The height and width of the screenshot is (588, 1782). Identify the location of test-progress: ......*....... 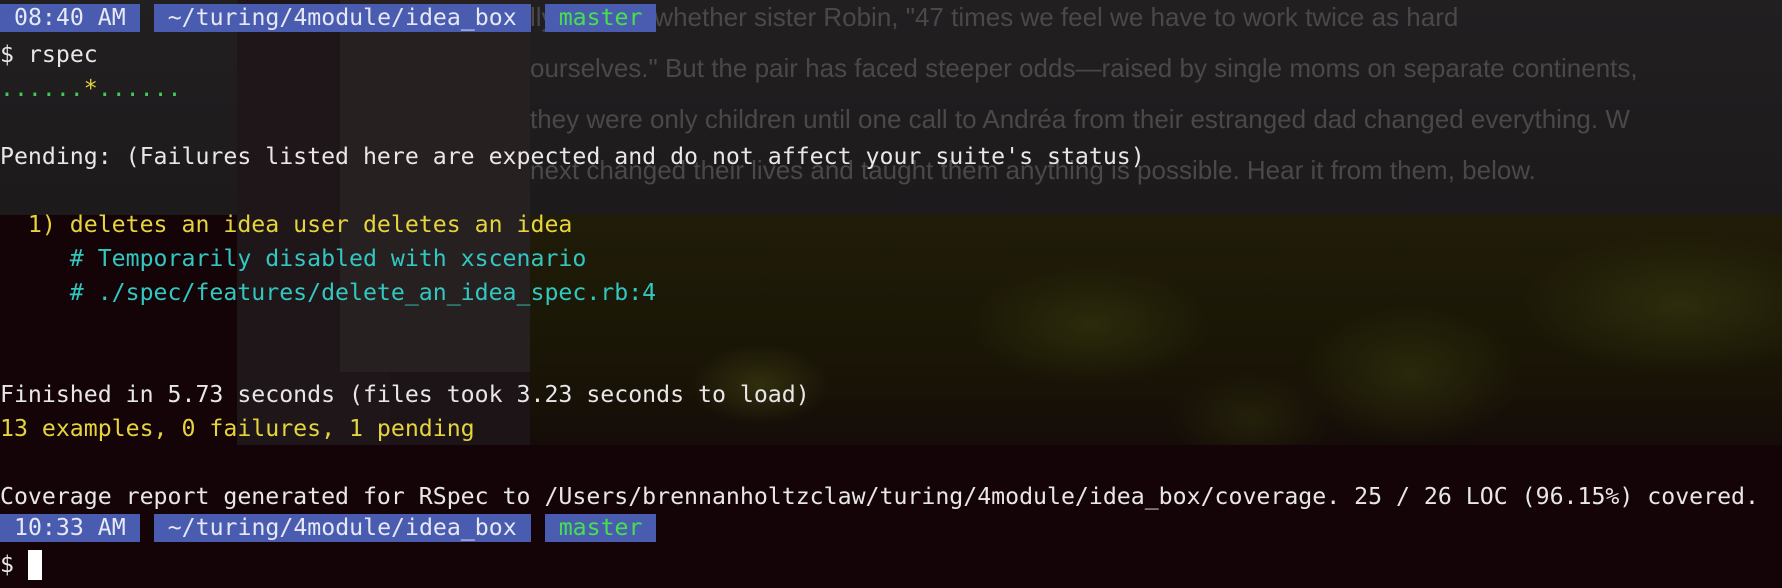
(891, 89).